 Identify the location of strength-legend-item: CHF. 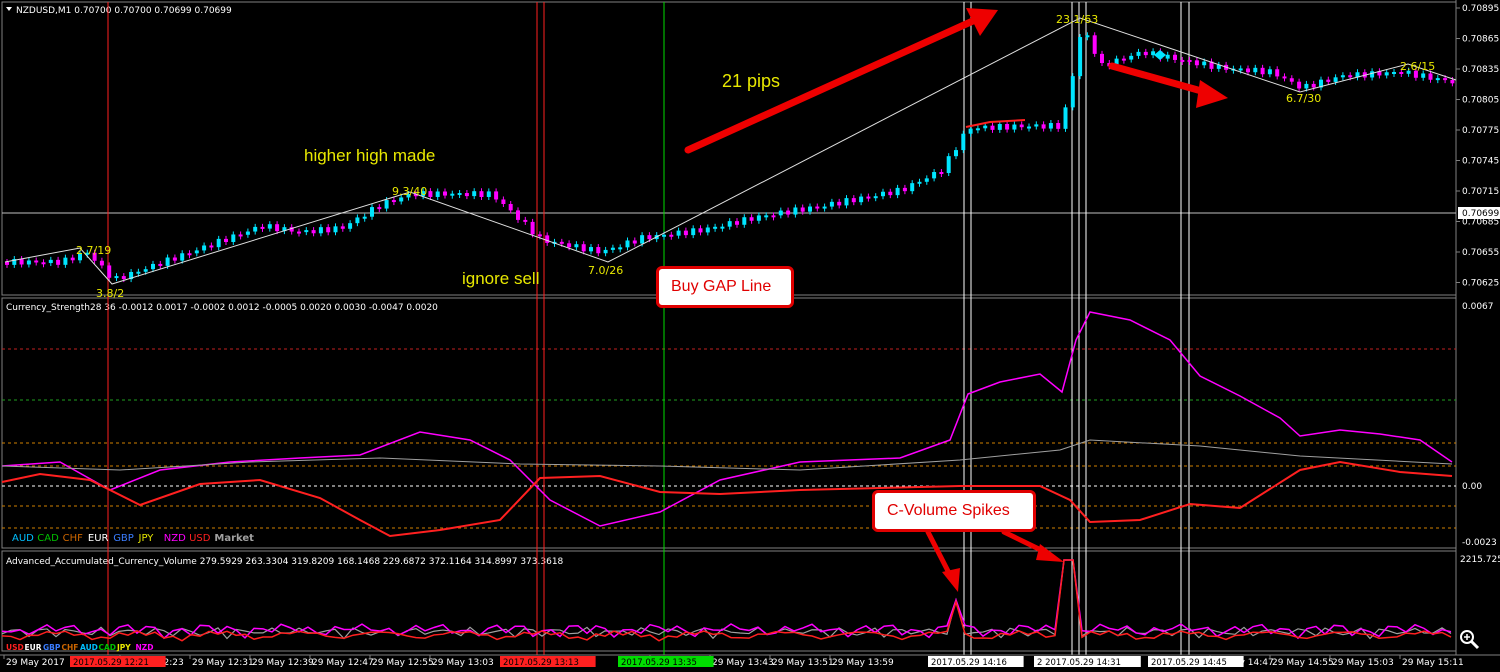
(73, 538).